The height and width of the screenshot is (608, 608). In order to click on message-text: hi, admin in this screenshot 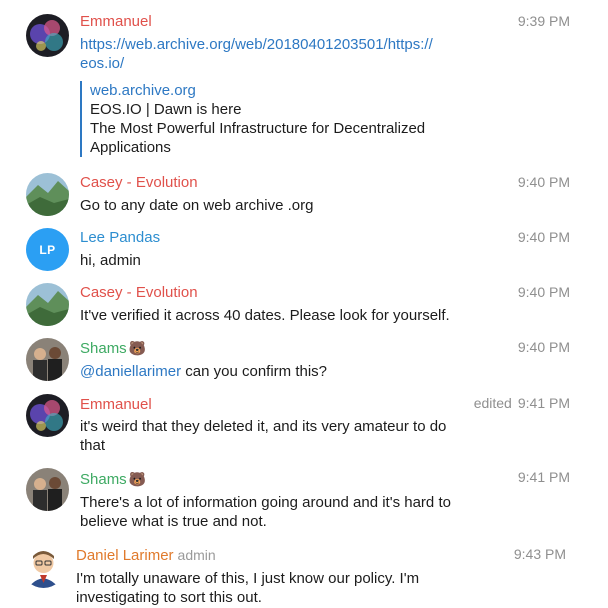, I will do `click(110, 260)`.